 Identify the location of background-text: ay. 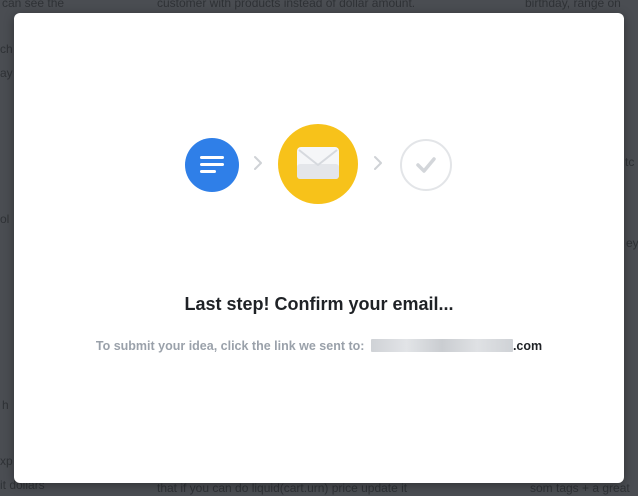
(6, 73).